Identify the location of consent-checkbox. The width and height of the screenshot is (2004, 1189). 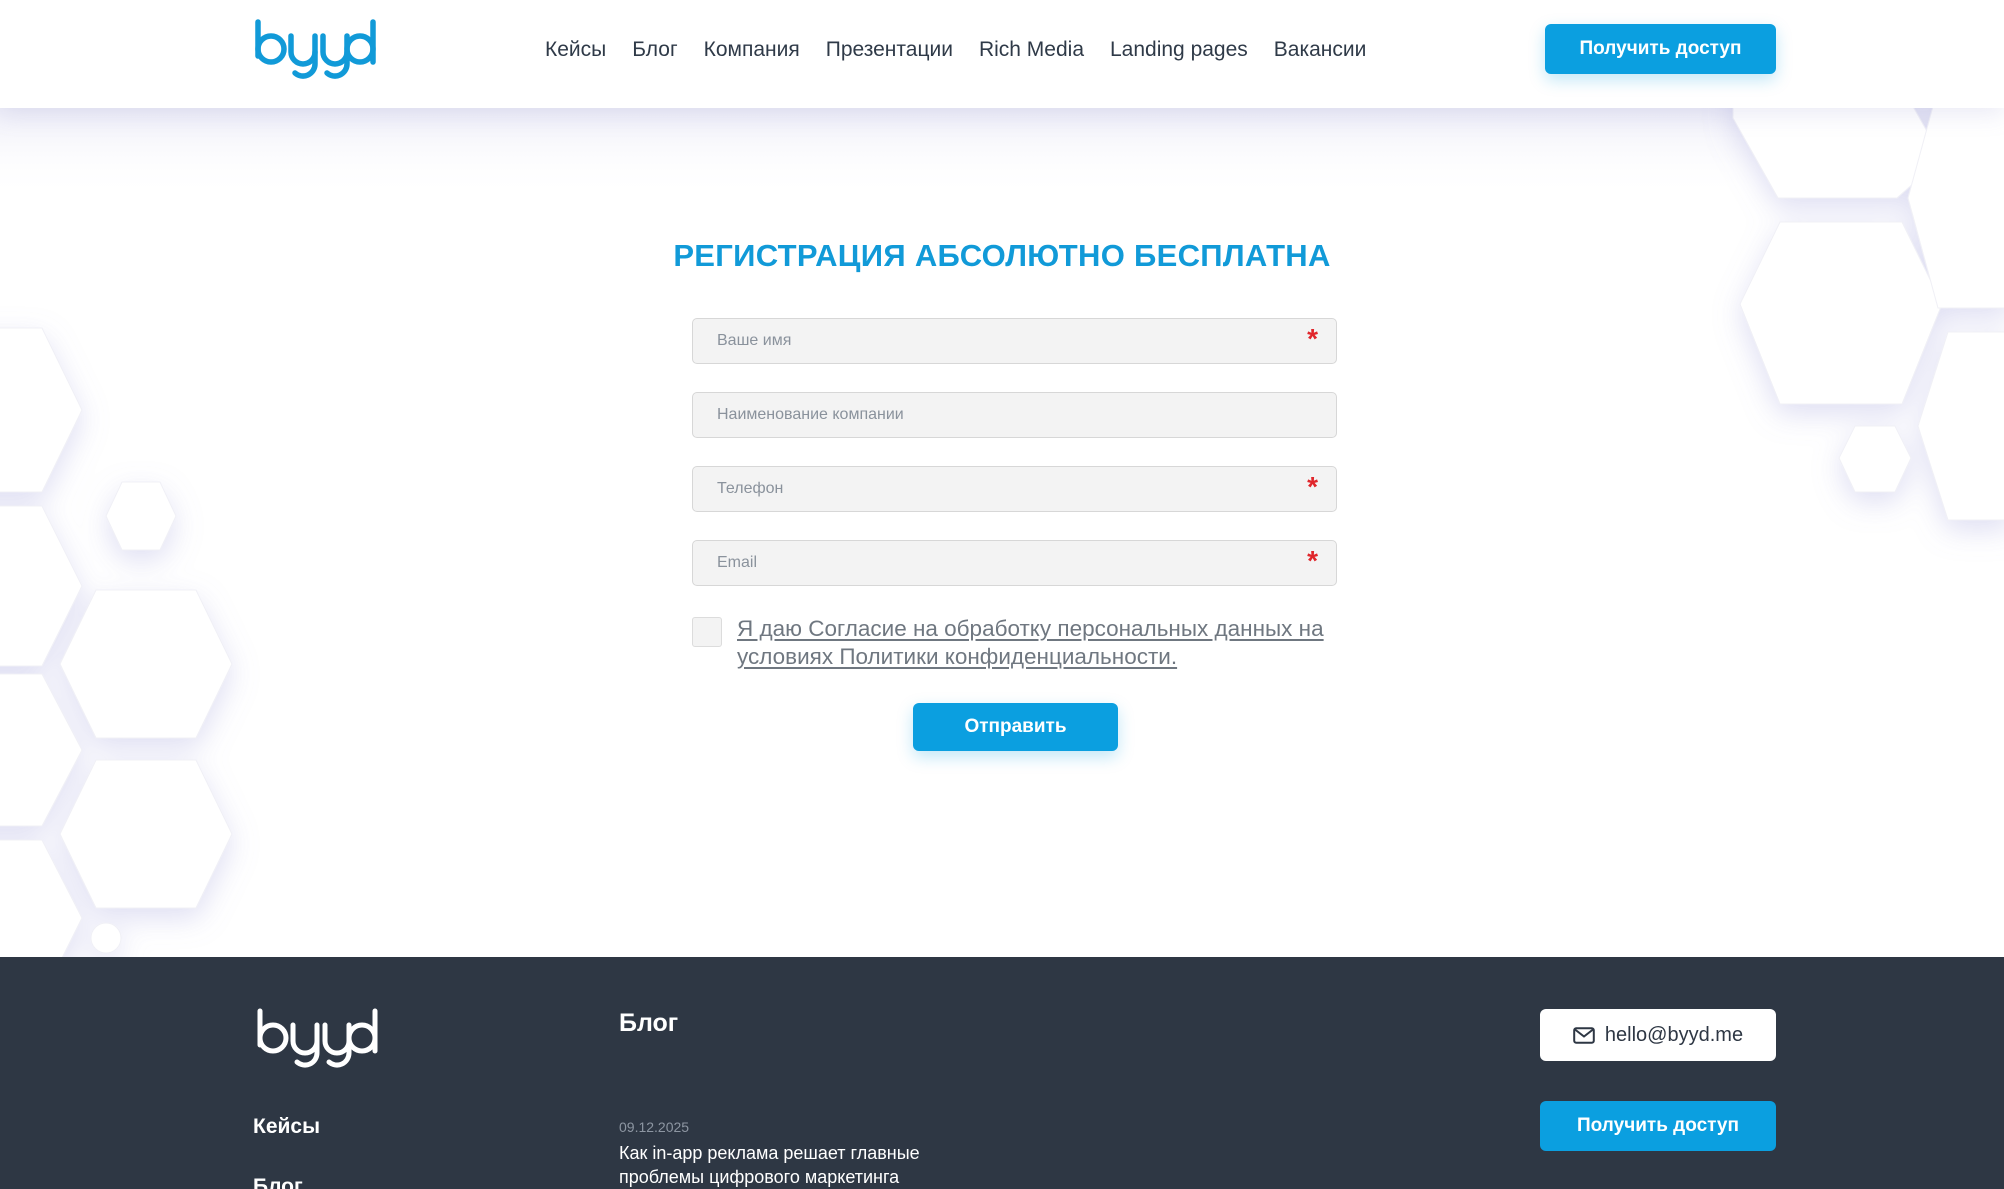
(707, 632).